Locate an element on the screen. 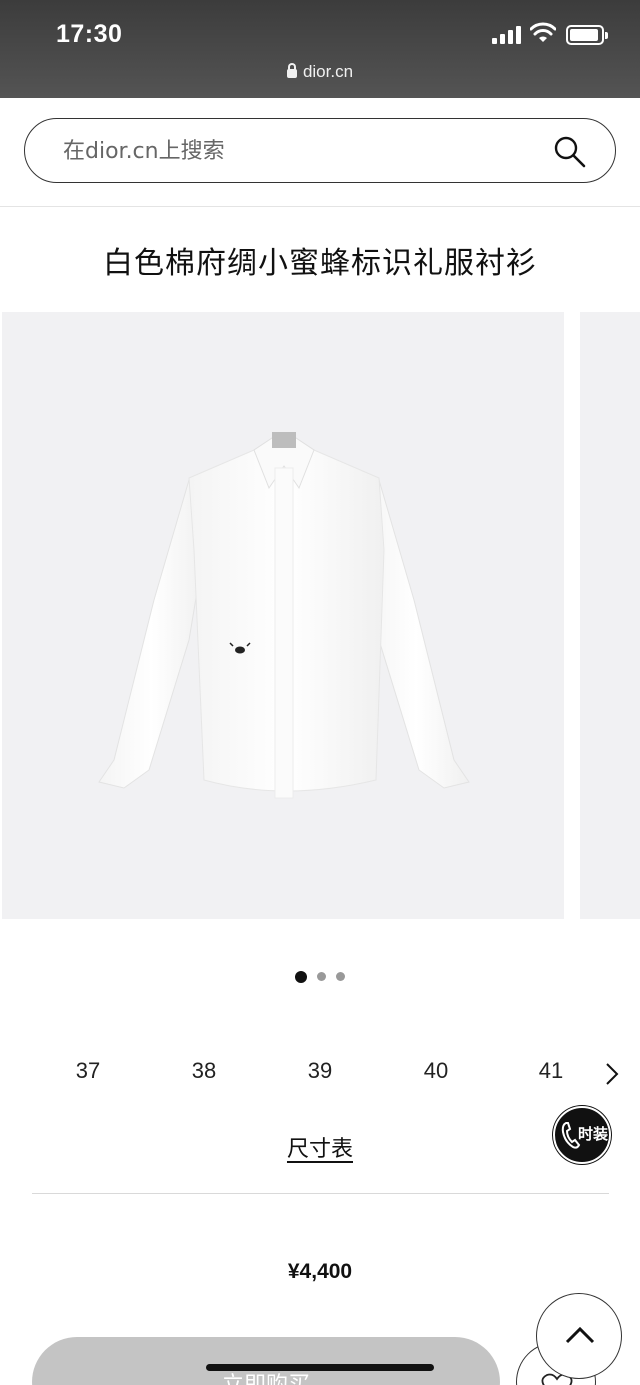 Image resolution: width=640 pixels, height=1385 pixels. carousel-pagination is located at coordinates (320, 977).